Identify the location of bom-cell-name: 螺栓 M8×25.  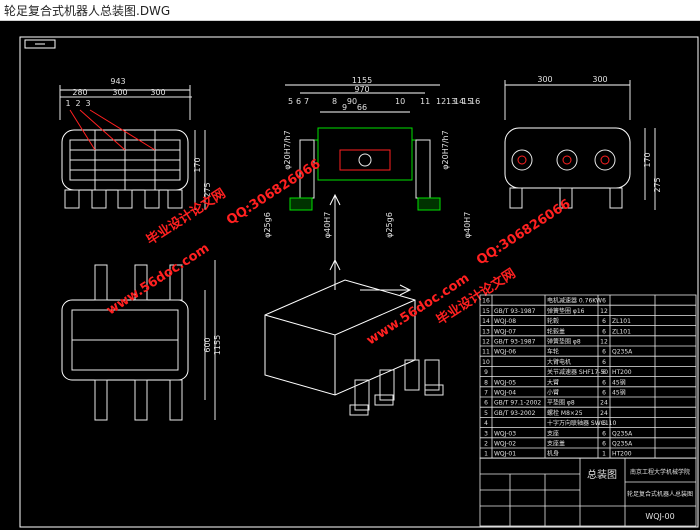
(565, 413).